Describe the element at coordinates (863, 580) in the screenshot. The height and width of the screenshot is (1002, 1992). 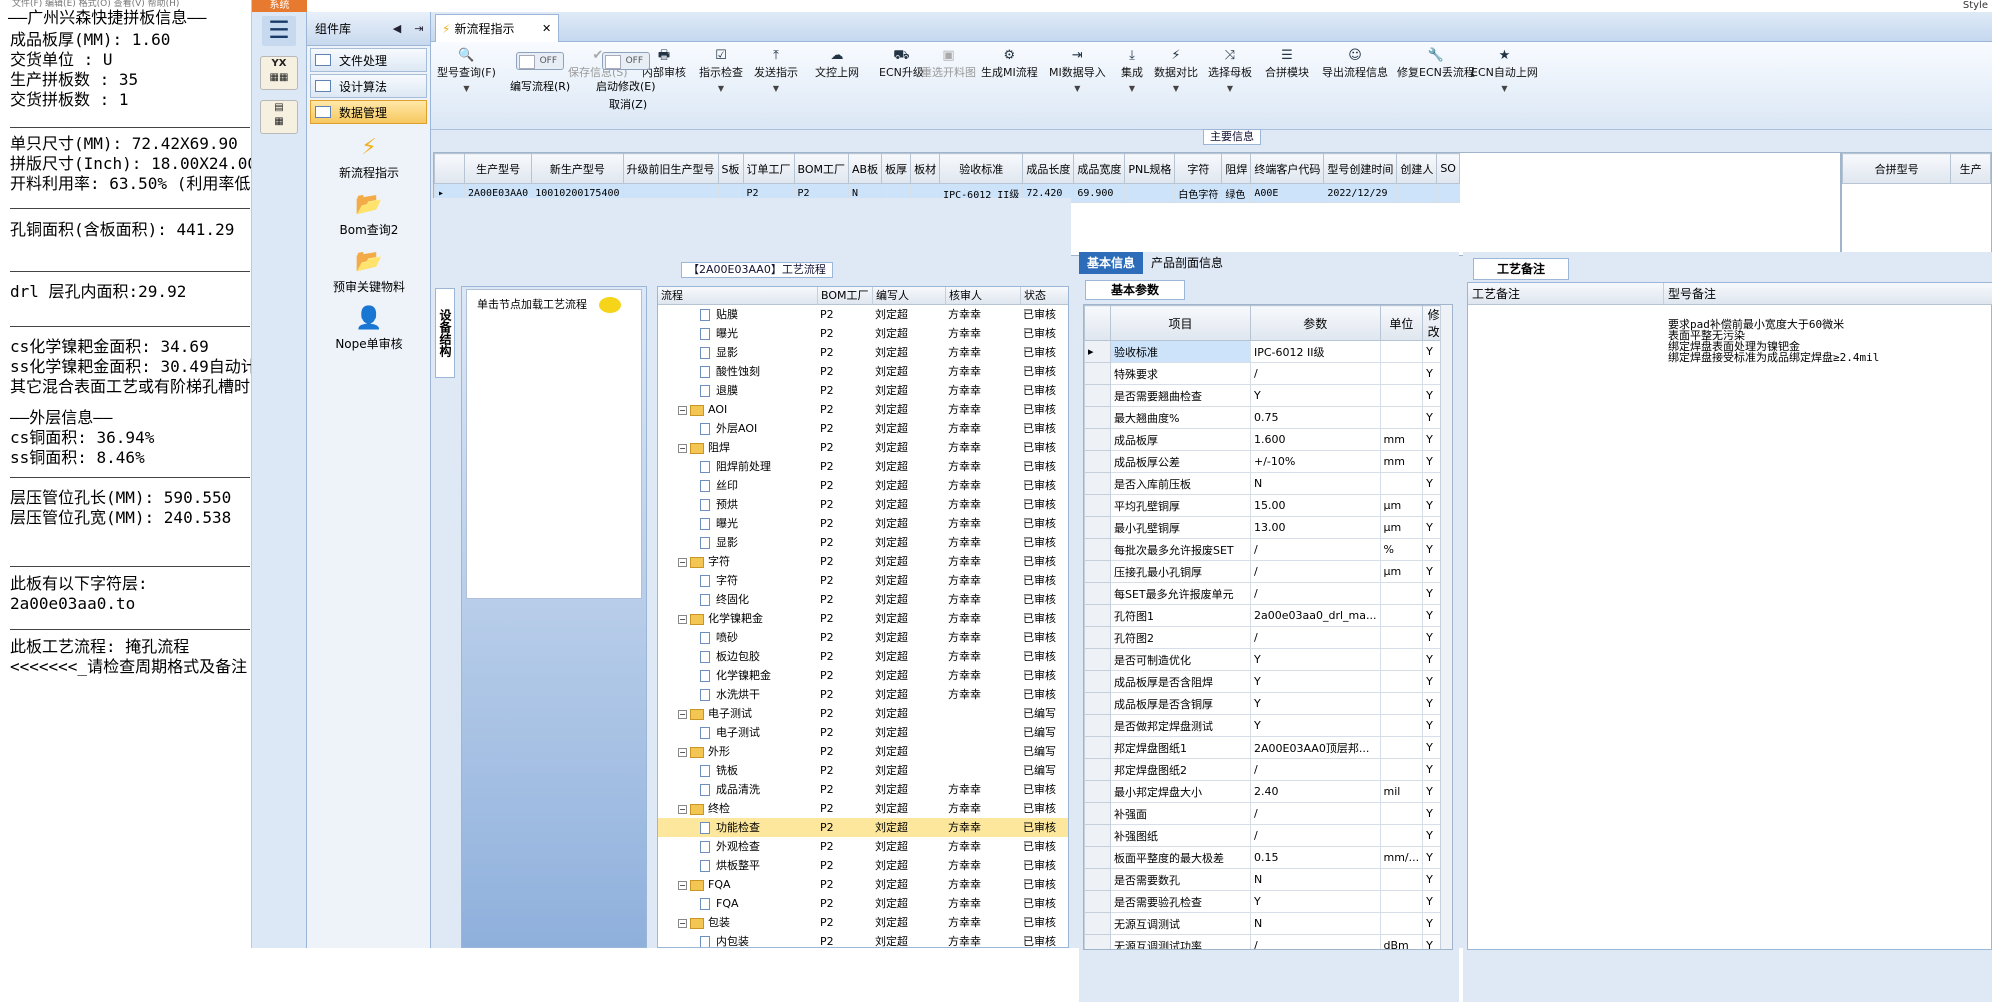
I see `tree-leaf-node: 字符 P2 刘定超 方幸幸 已审核` at that location.